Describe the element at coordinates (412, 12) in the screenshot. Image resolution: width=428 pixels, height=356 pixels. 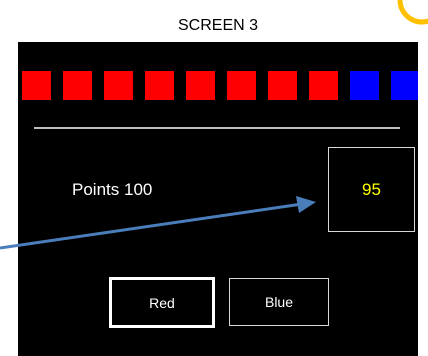
I see `orange-circle-logo-icon` at that location.